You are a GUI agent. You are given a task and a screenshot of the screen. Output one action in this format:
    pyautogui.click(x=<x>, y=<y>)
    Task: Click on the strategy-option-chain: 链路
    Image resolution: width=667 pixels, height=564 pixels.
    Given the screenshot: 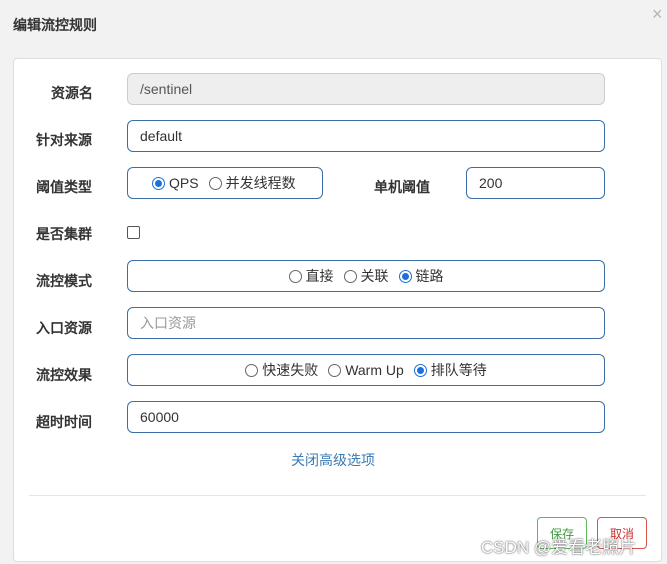 What is the action you would take?
    pyautogui.click(x=421, y=276)
    